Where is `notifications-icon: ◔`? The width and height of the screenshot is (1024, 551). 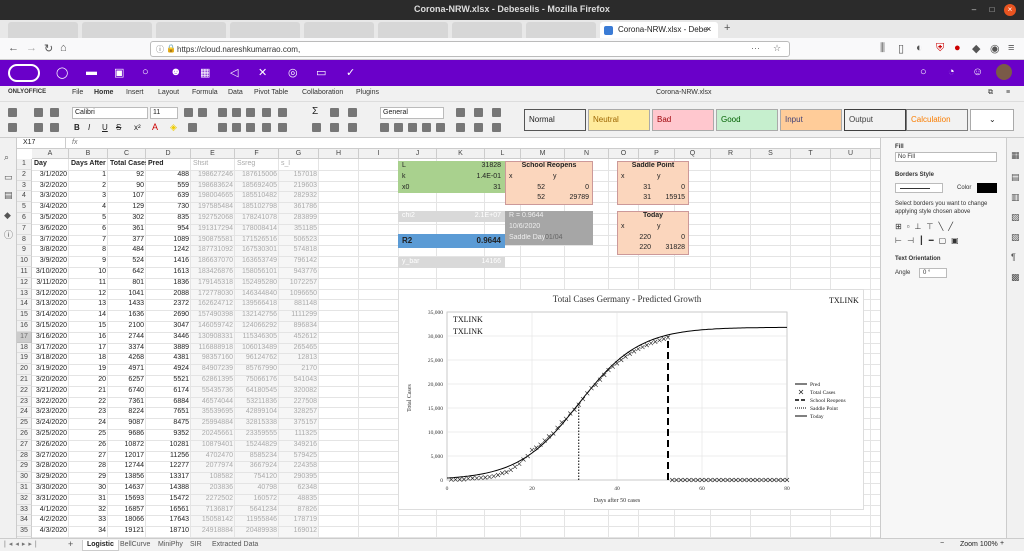 notifications-icon: ◔ is located at coordinates (951, 72).